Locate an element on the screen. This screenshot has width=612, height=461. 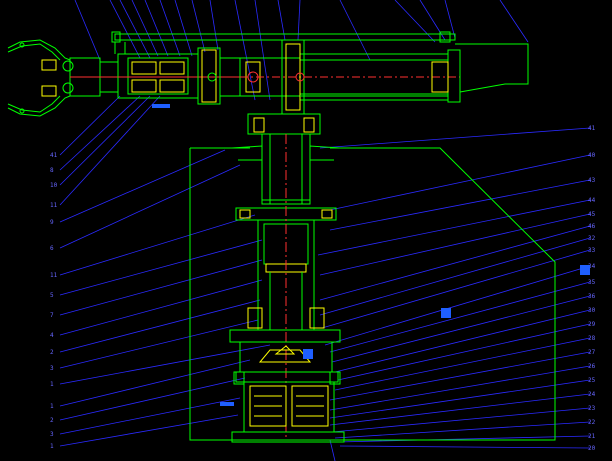
top-guide-rail is located at coordinates (283, 42).